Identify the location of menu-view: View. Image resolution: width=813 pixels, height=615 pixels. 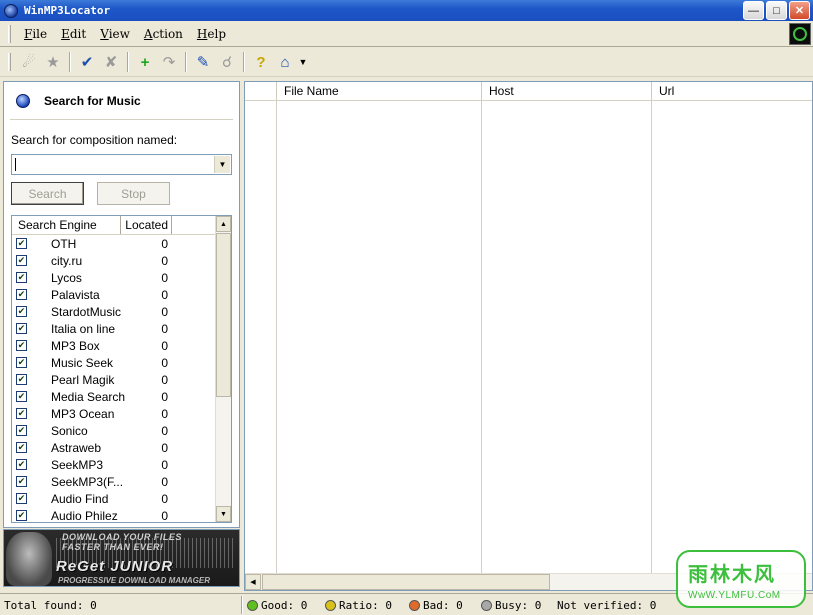
(115, 34).